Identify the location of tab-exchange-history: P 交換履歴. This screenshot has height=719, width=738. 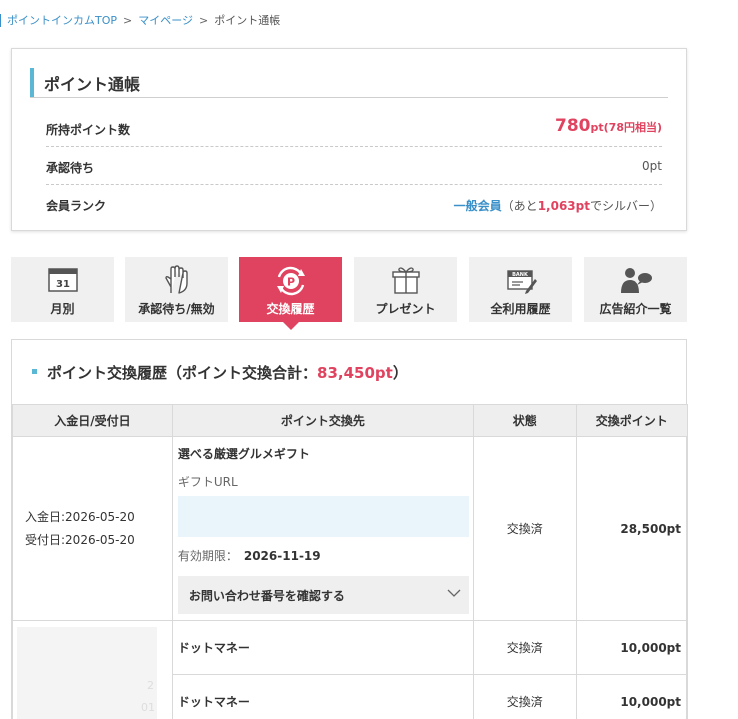
(290, 293).